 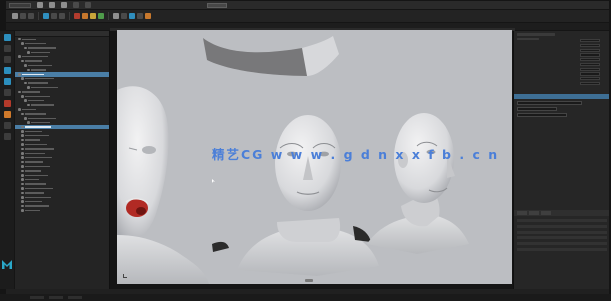 What do you see at coordinates (54, 16) in the screenshot?
I see `snap-curve-icon` at bounding box center [54, 16].